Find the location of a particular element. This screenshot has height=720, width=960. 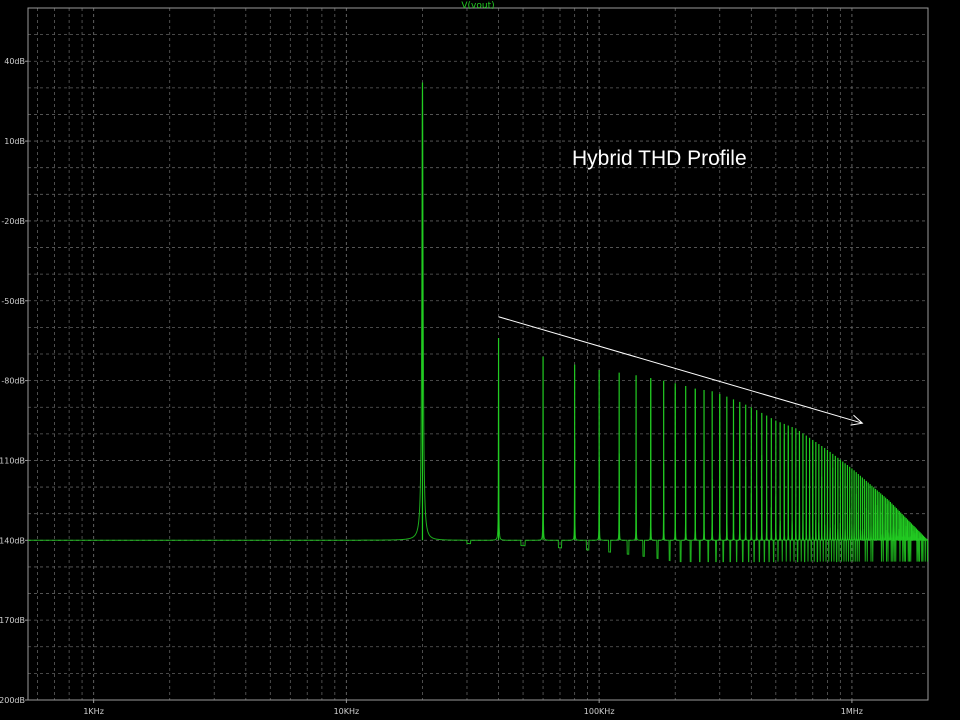

x-tick-label: 10KHz is located at coordinates (347, 711).